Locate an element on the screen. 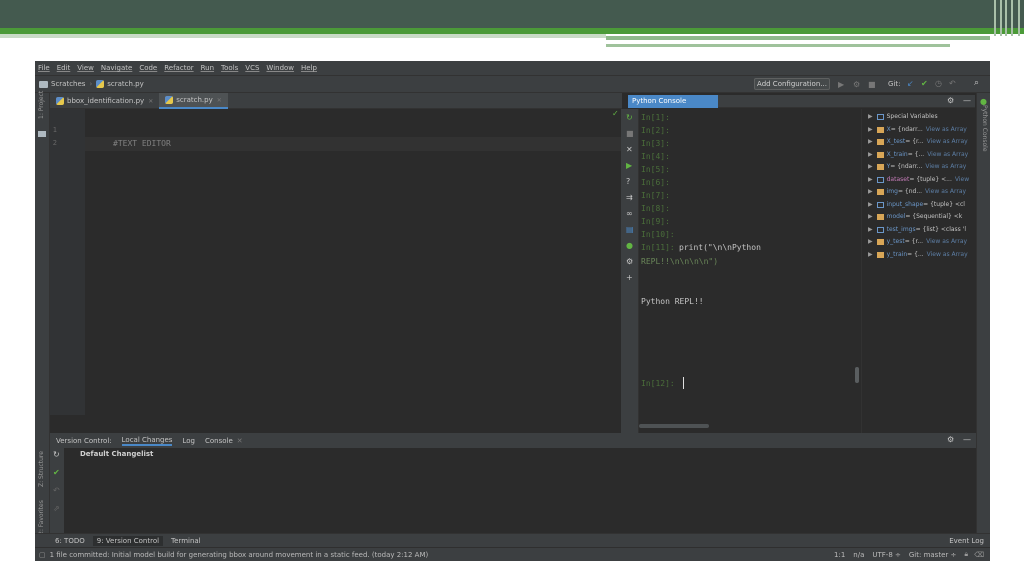 The image size is (1024, 576). show-variables-icon: ∞ is located at coordinates (629, 213).